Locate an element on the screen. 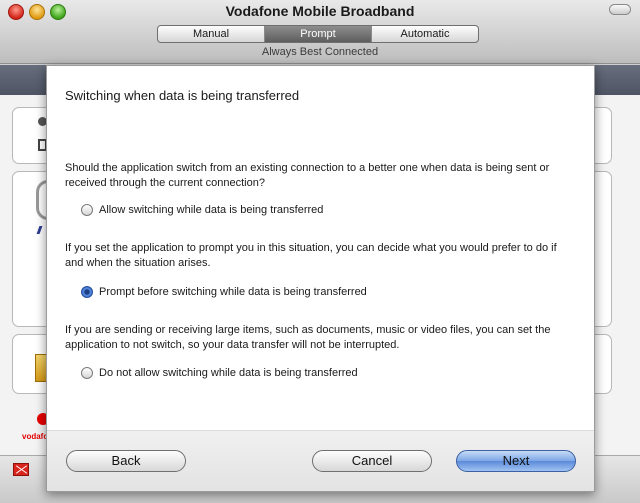 The width and height of the screenshot is (640, 503). window-title: Vodafone Mobile Broadband is located at coordinates (320, 11).